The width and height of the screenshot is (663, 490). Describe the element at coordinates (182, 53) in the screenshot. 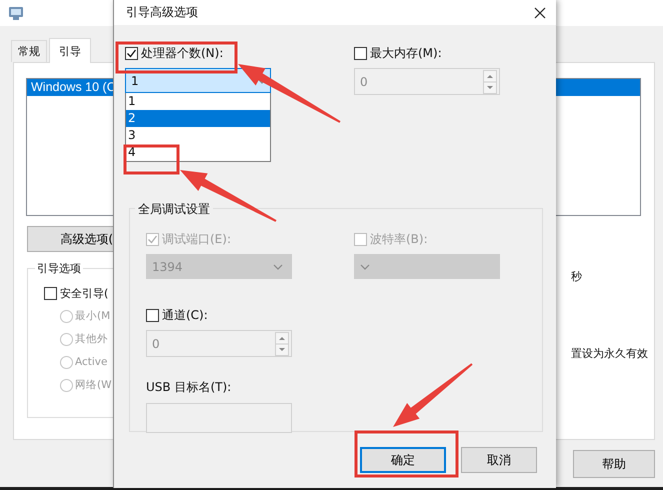

I see `checkbox-label: 处理器个数(N):` at that location.